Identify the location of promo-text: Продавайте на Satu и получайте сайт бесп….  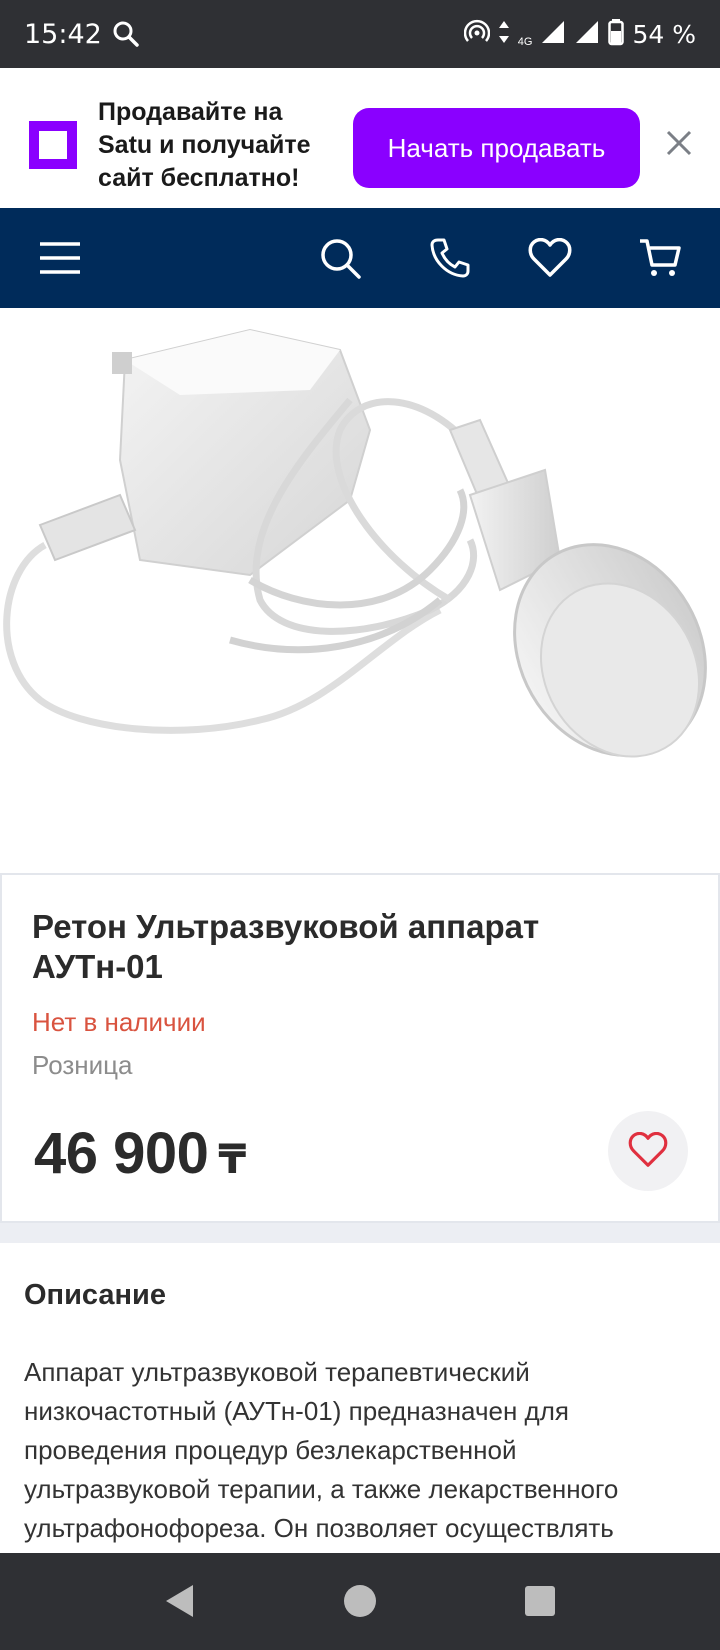
(204, 145).